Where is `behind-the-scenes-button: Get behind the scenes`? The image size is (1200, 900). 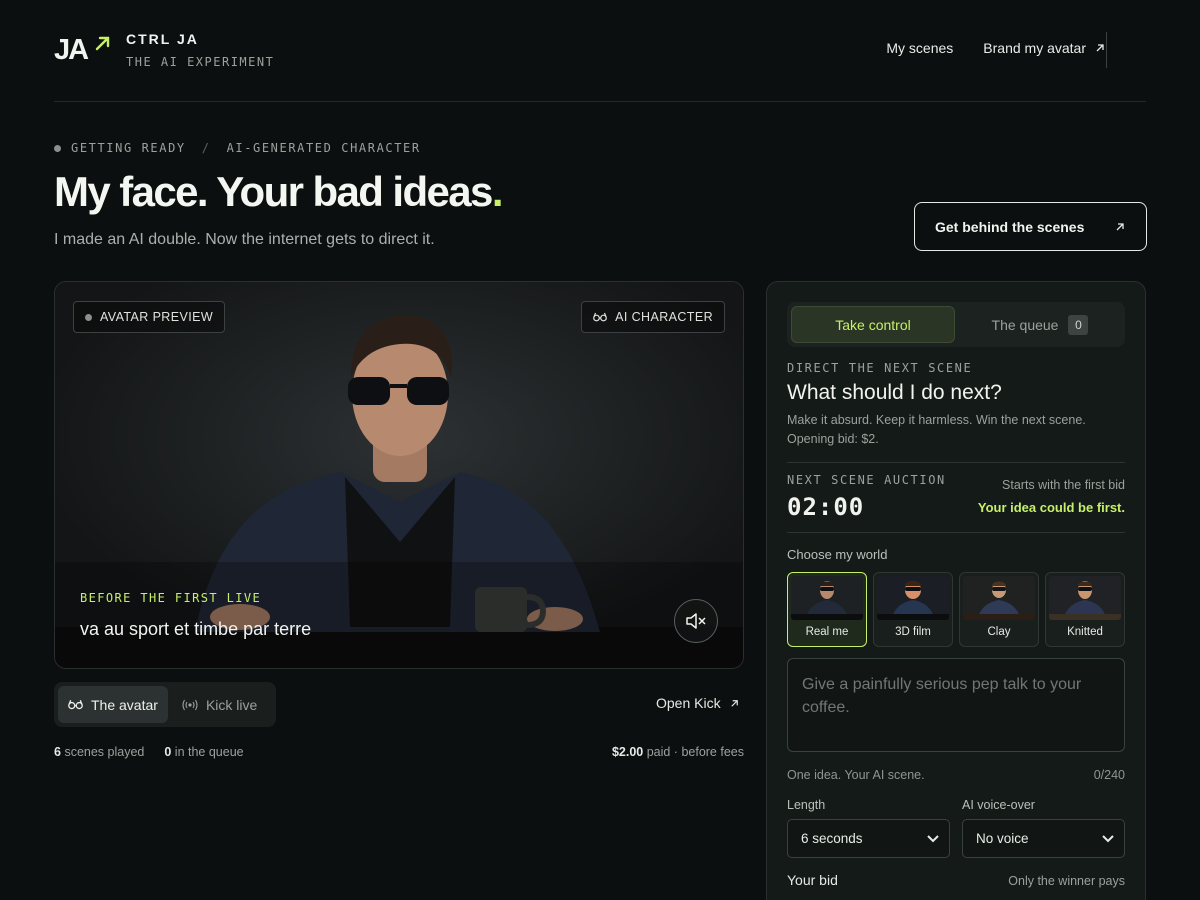
behind-the-scenes-button: Get behind the scenes is located at coordinates (1030, 226).